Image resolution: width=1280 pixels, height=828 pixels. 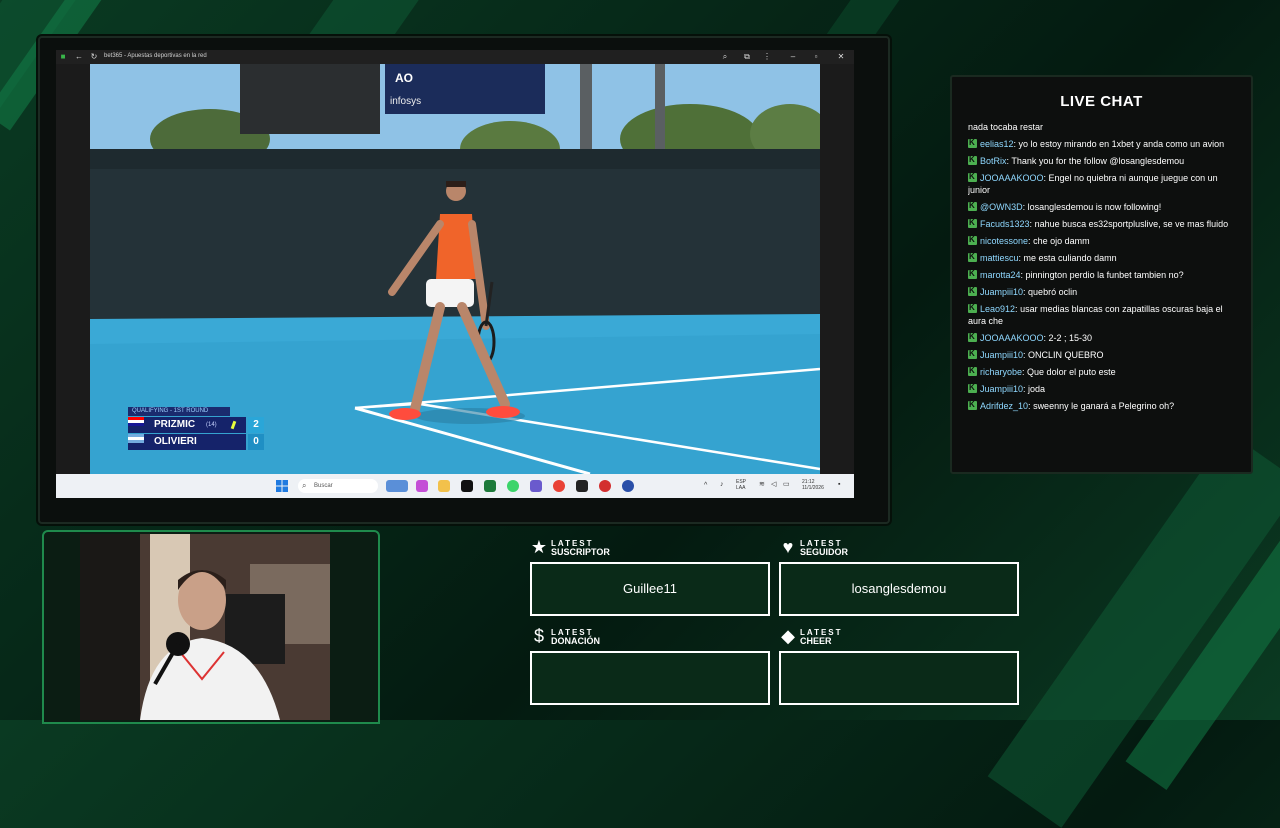 What do you see at coordinates (788, 547) in the screenshot?
I see `heart-icon: ♥` at bounding box center [788, 547].